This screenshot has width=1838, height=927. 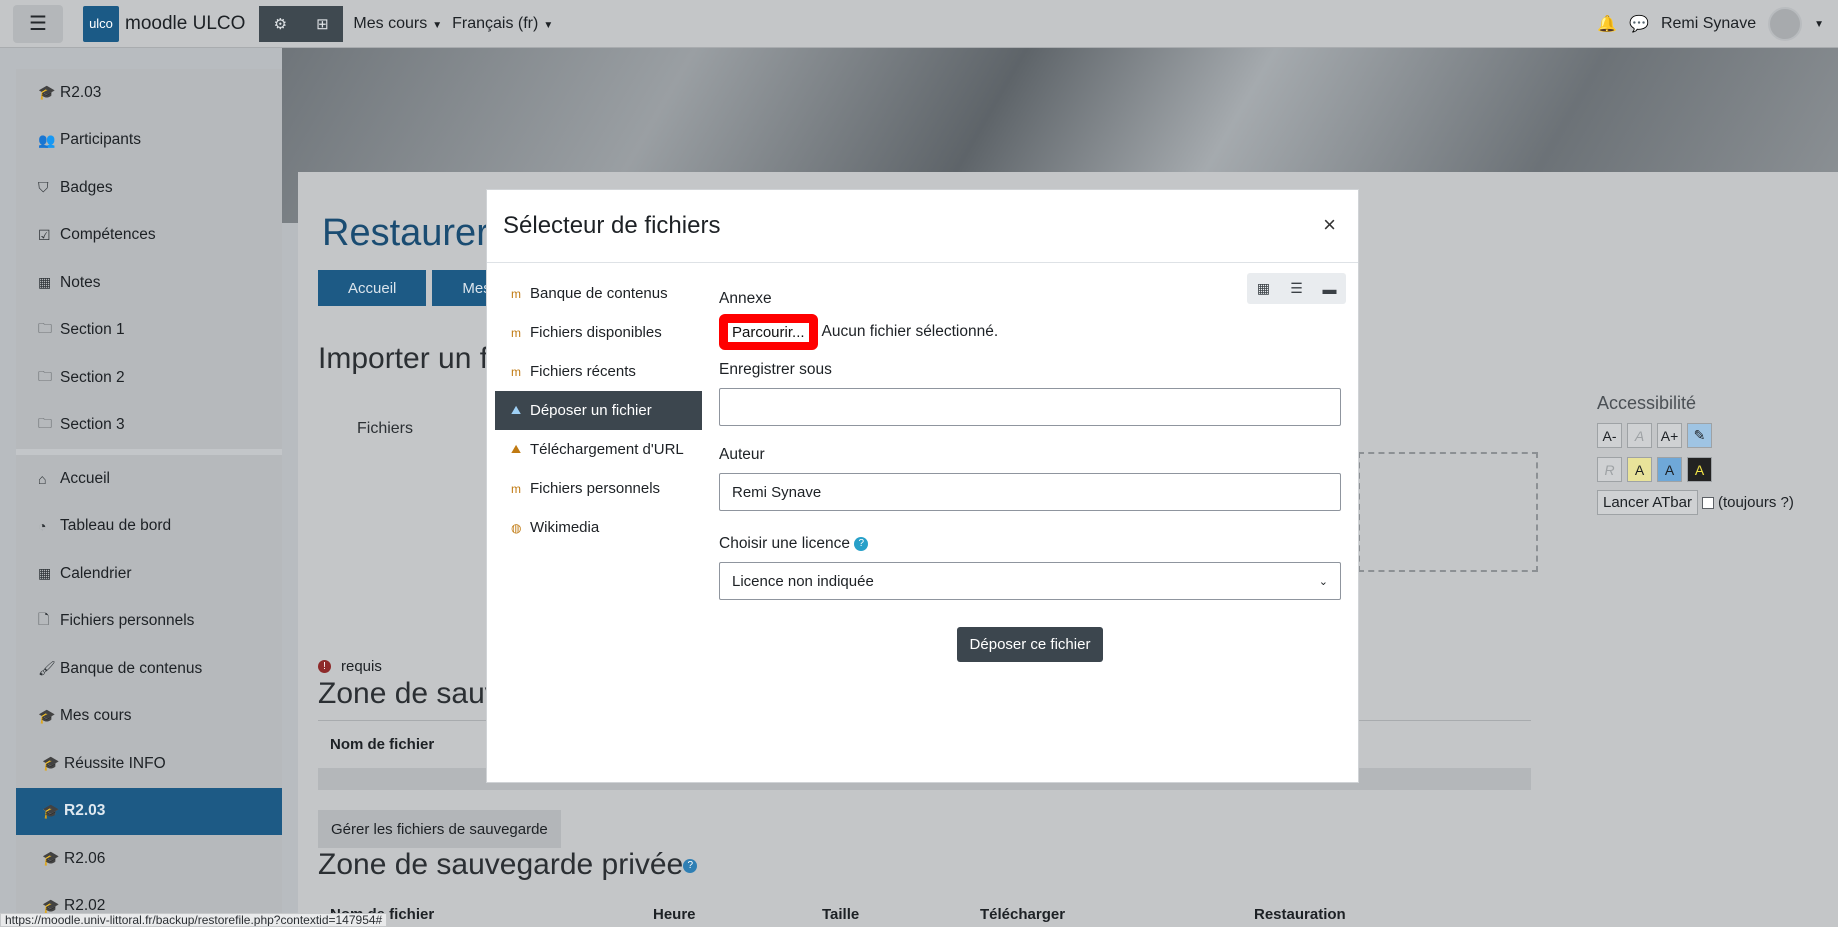 What do you see at coordinates (1639, 469) in the screenshot?
I see `yellow-theme-button: A` at bounding box center [1639, 469].